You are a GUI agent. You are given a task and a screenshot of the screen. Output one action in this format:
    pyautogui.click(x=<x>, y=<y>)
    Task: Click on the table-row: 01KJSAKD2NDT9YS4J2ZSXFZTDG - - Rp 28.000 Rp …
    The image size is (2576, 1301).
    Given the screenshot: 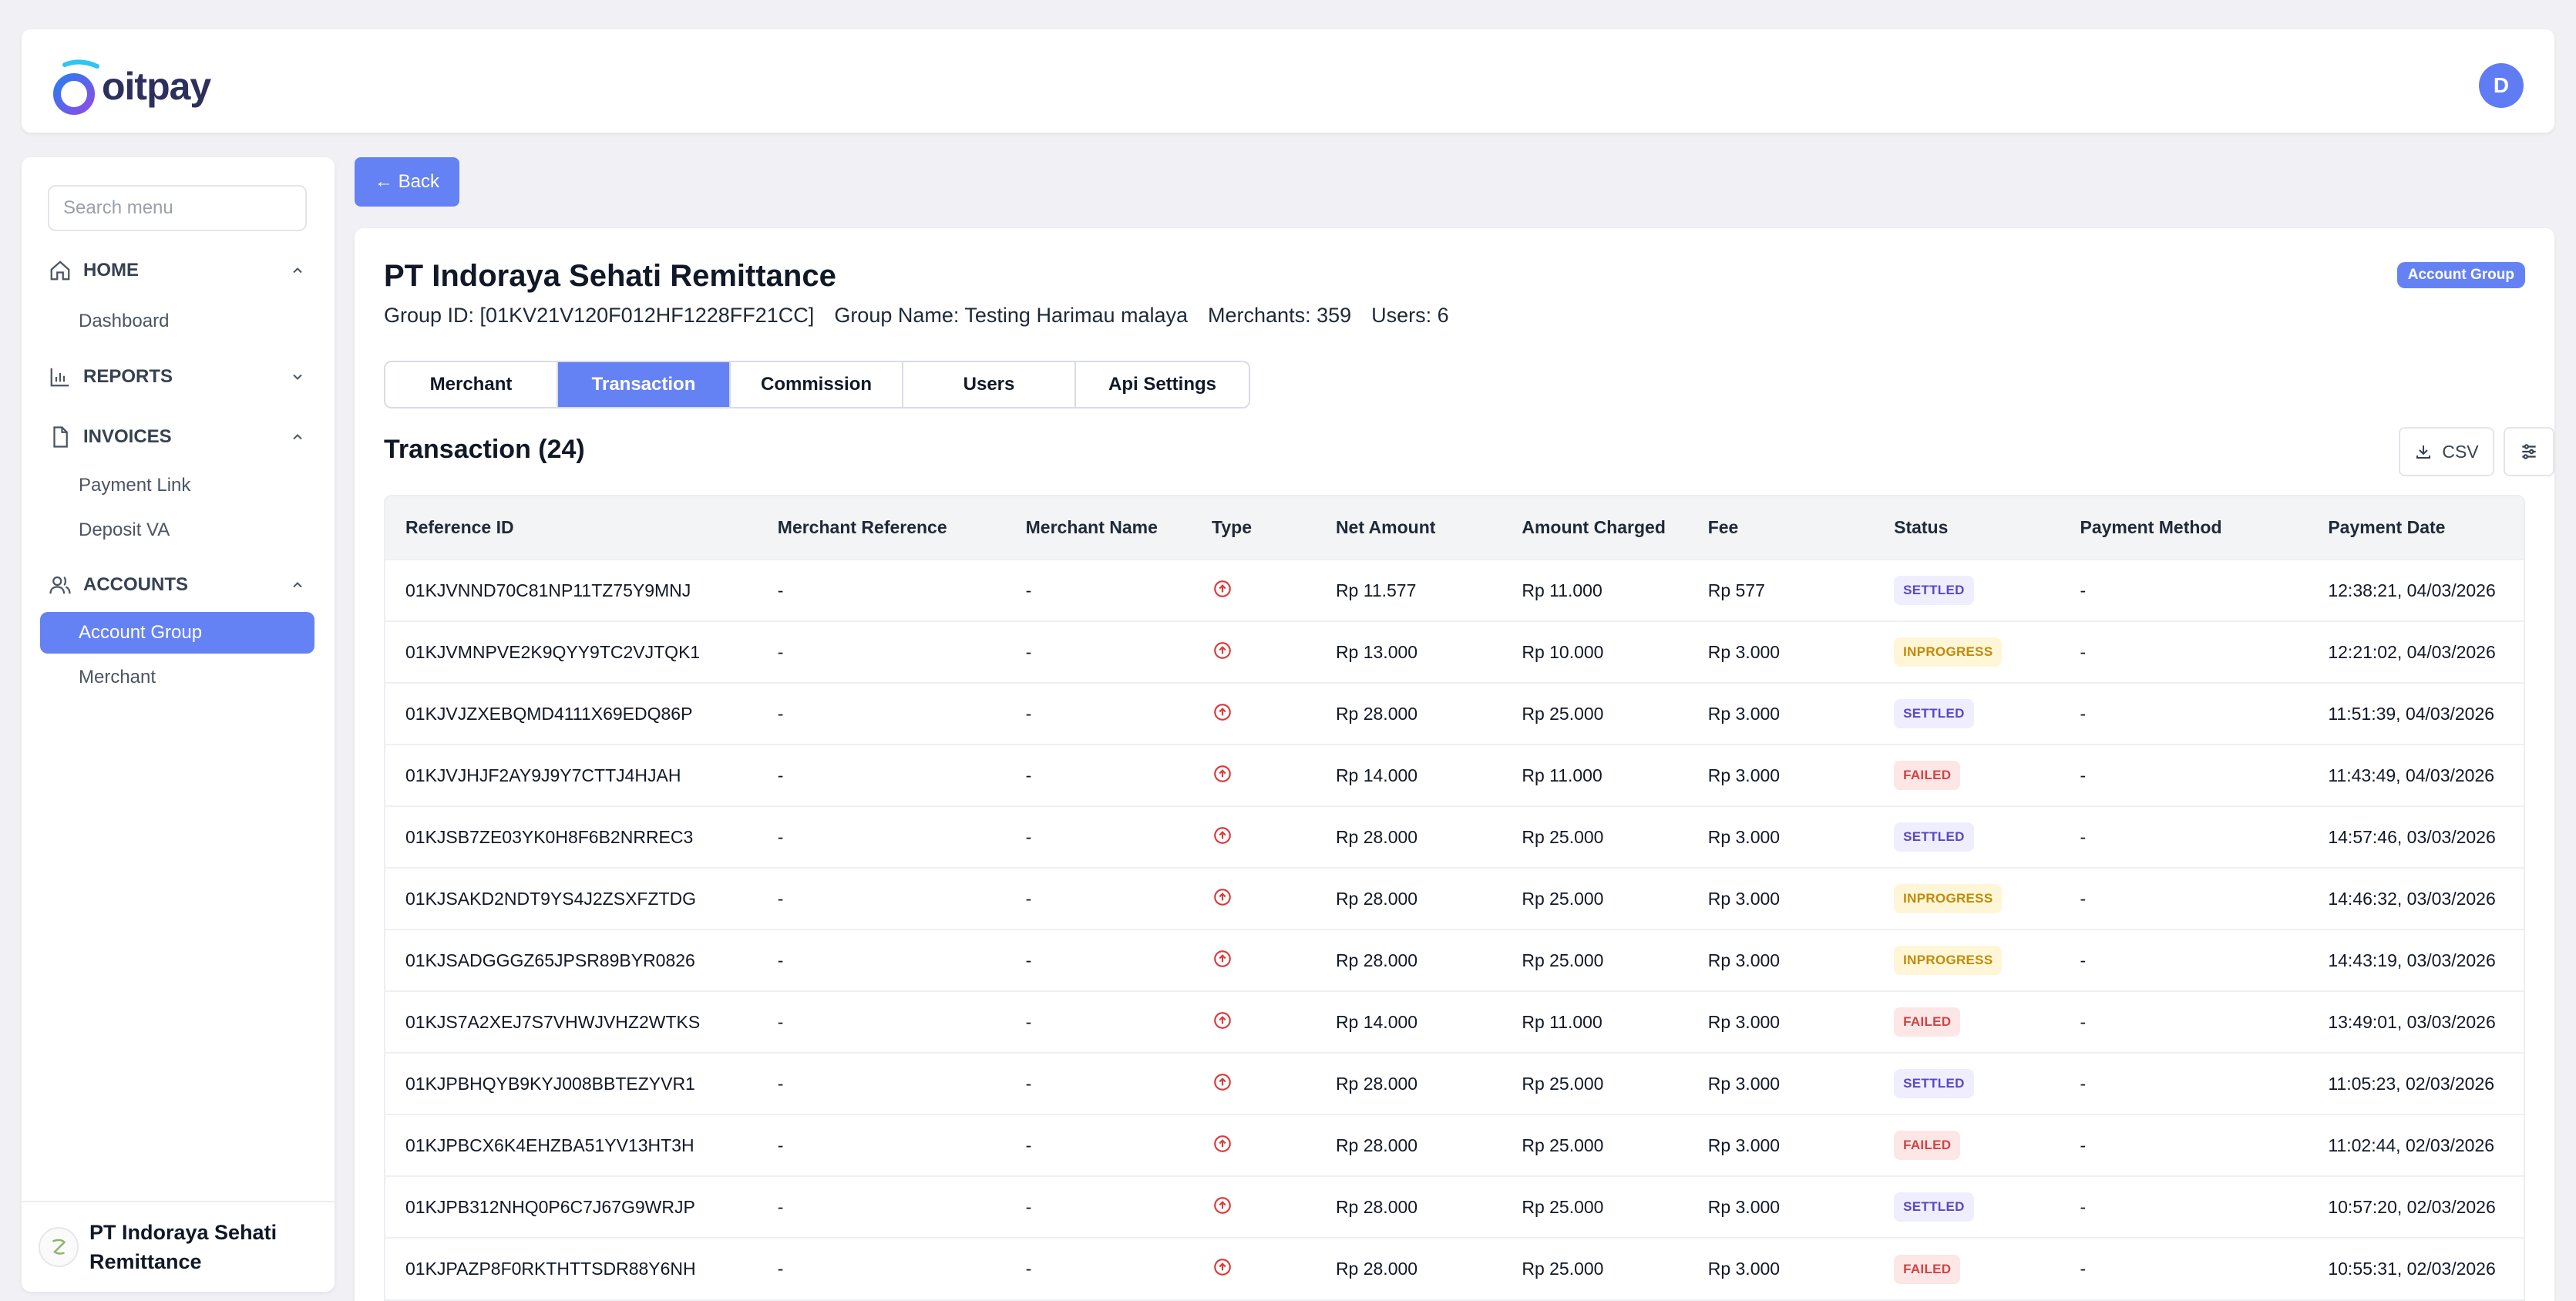 What is the action you would take?
    pyautogui.click(x=1454, y=899)
    